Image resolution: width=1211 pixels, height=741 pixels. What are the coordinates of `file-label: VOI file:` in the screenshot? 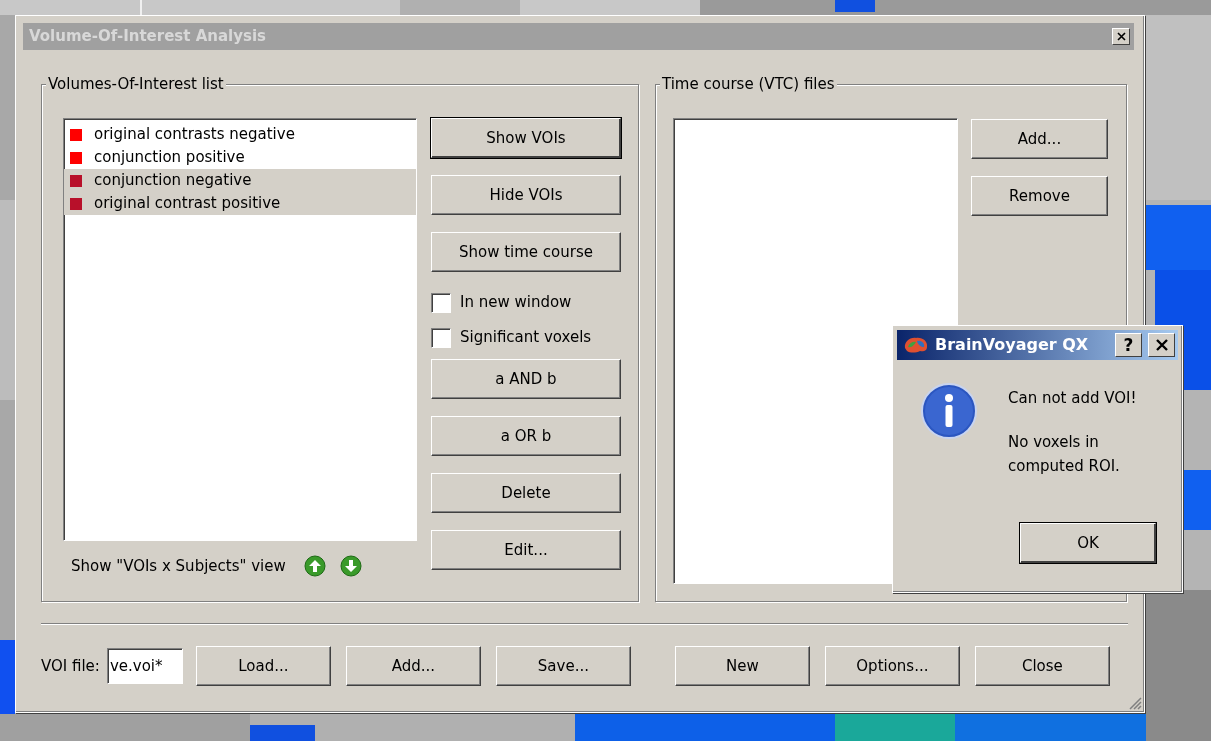 It's located at (70, 666).